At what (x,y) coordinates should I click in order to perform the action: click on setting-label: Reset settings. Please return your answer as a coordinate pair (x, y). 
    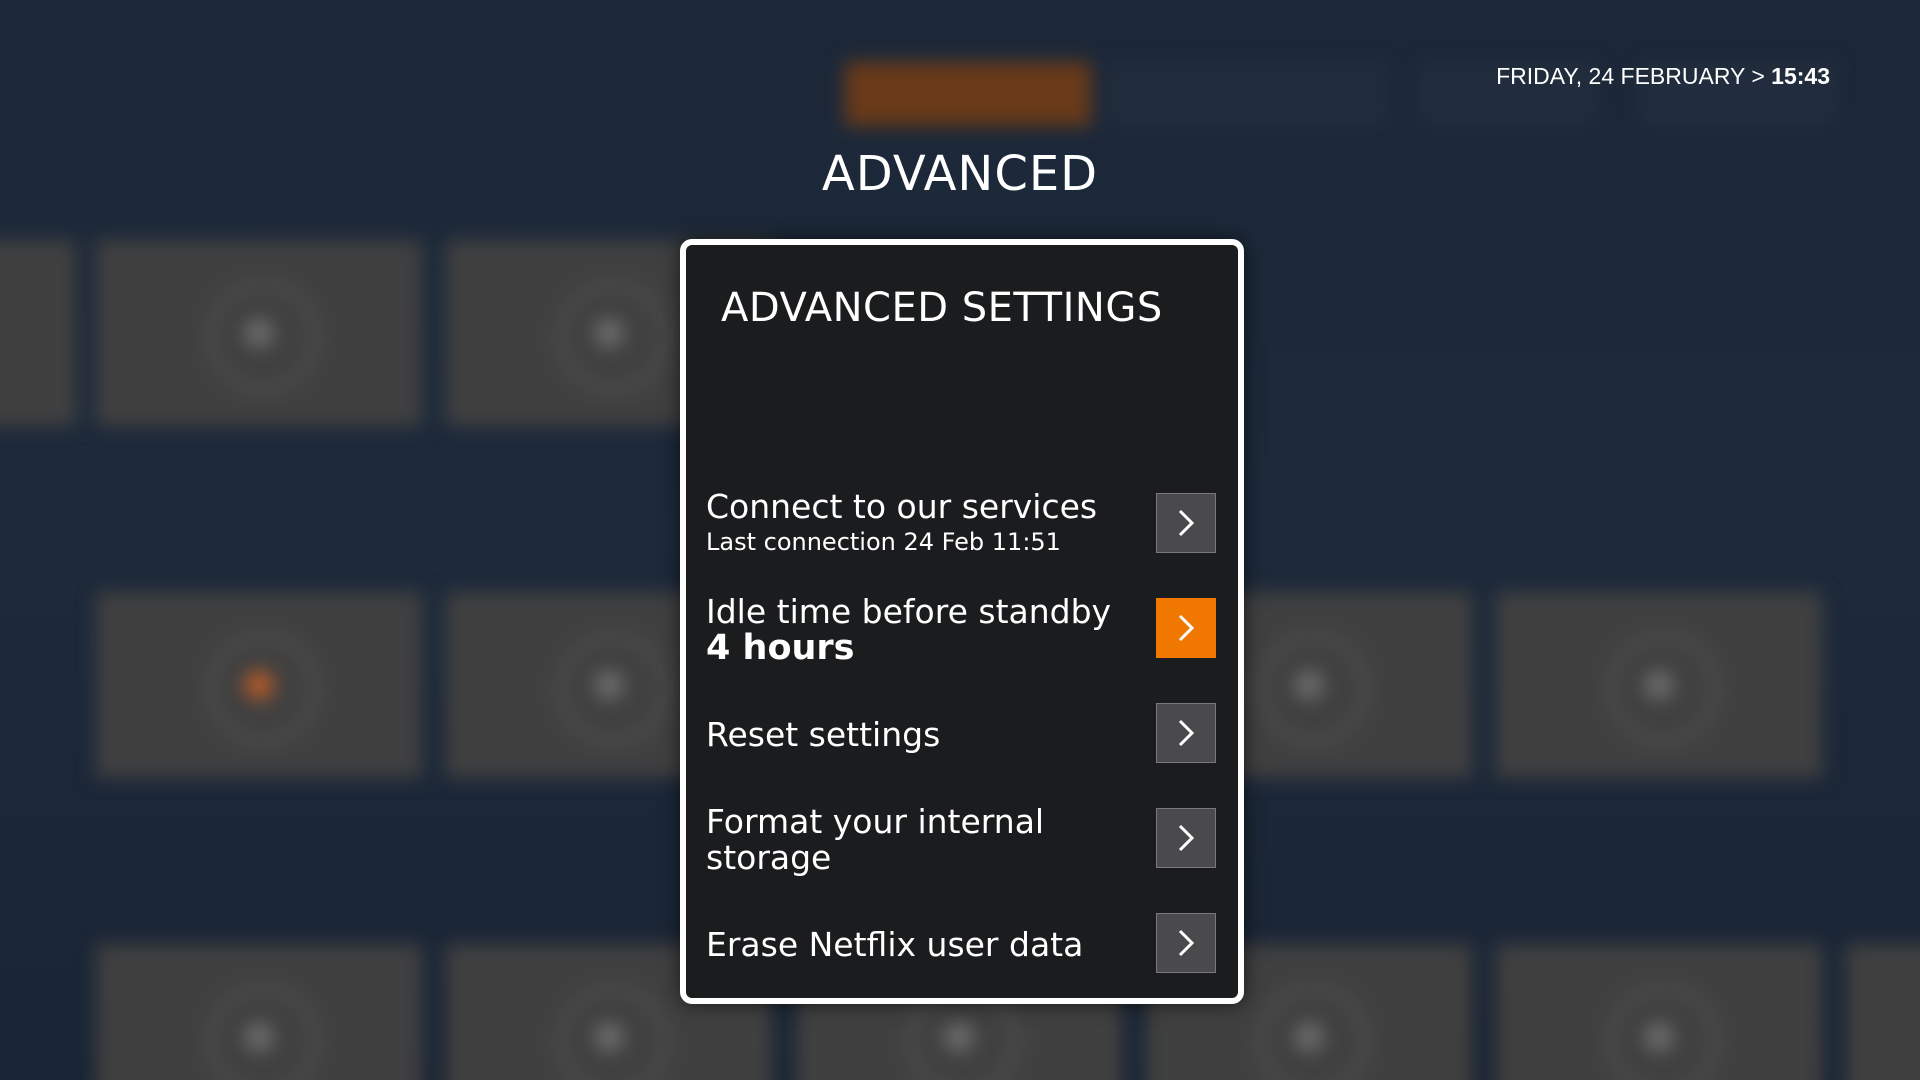
    Looking at the image, I should click on (823, 734).